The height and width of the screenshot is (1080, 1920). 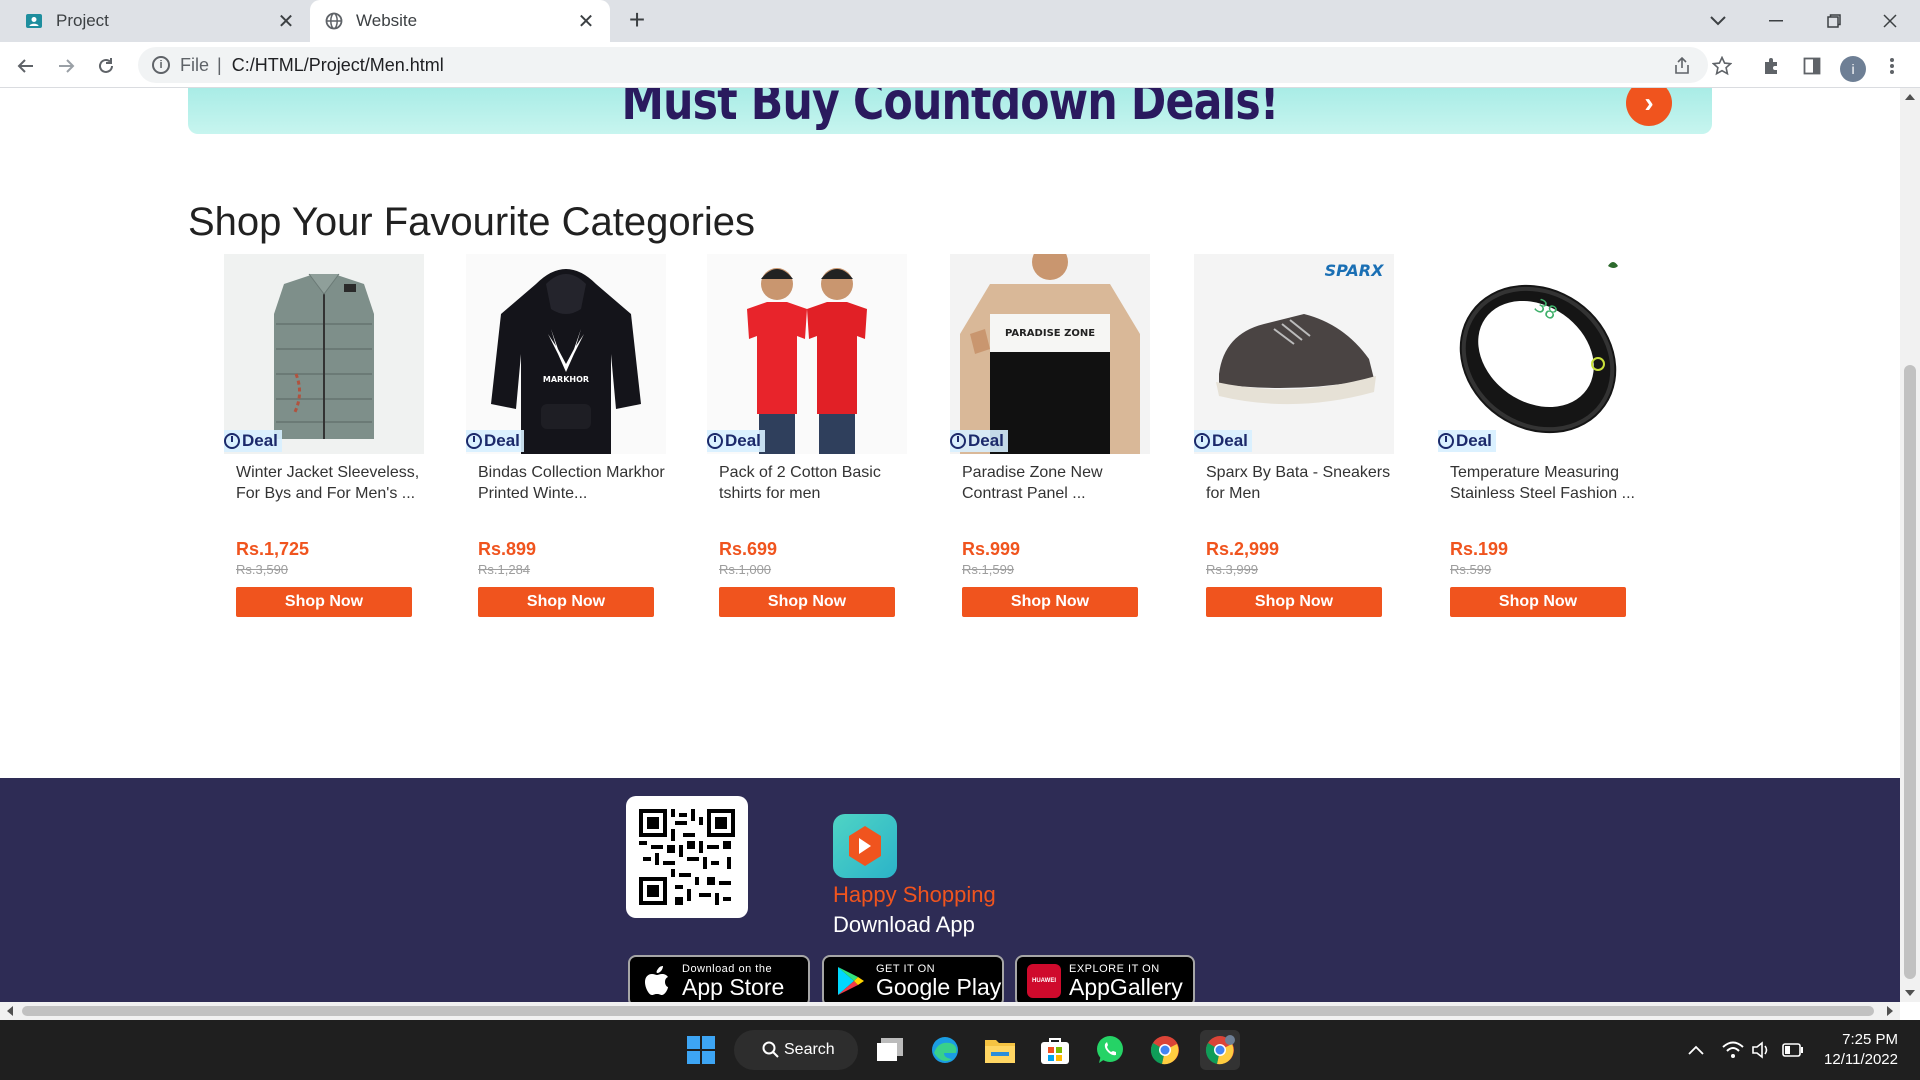 What do you see at coordinates (161, 65) in the screenshot?
I see `site-info-icon: i` at bounding box center [161, 65].